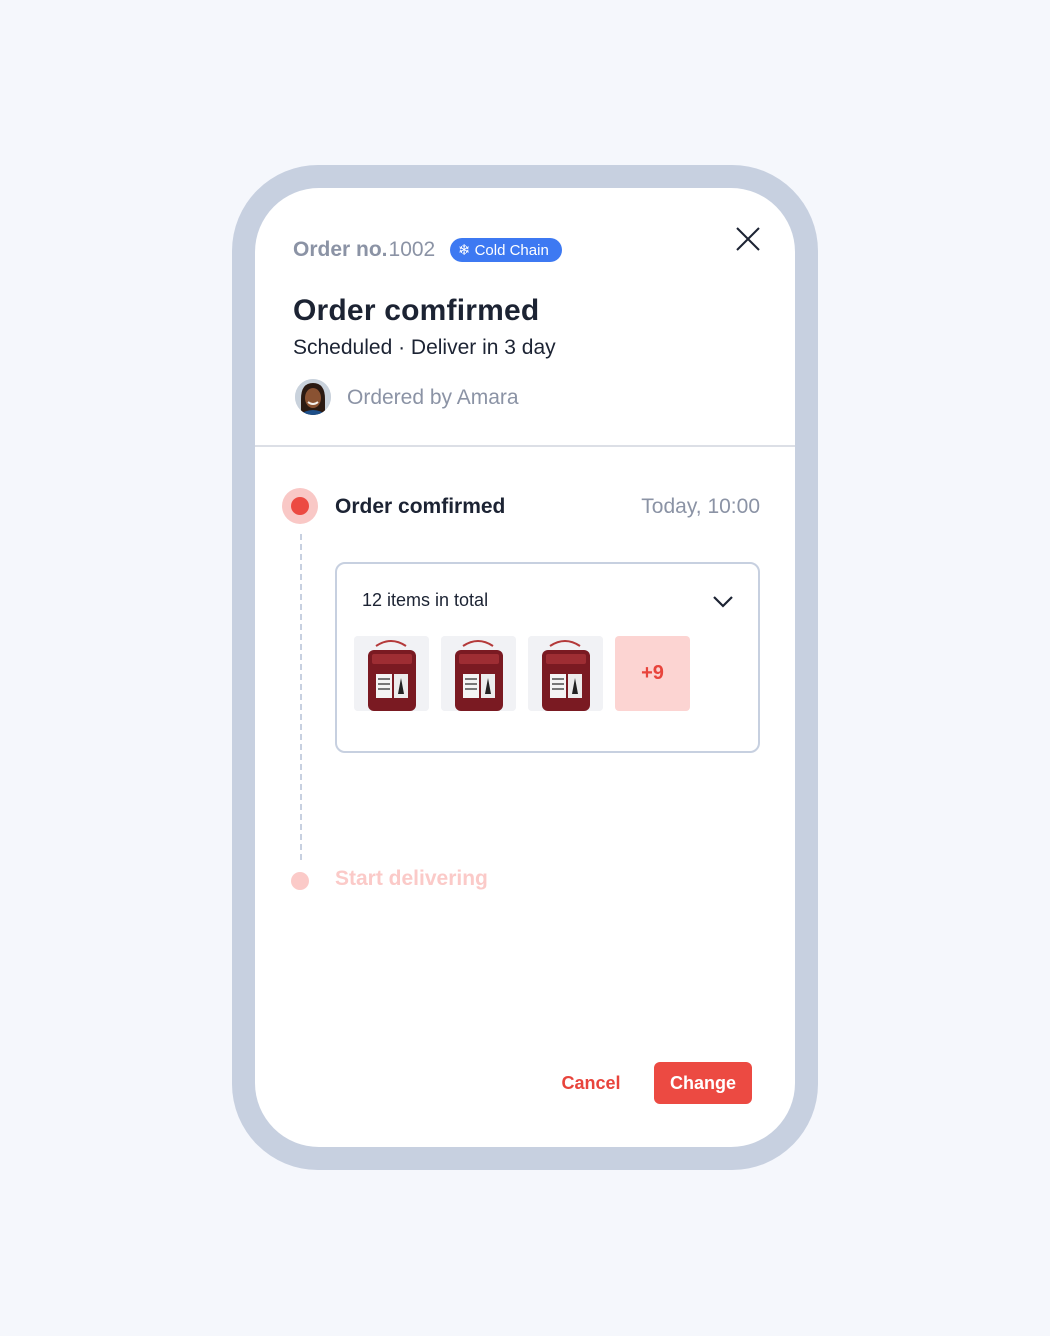 This screenshot has width=1050, height=1336. What do you see at coordinates (591, 1083) in the screenshot?
I see `cancel-button: Cancel` at bounding box center [591, 1083].